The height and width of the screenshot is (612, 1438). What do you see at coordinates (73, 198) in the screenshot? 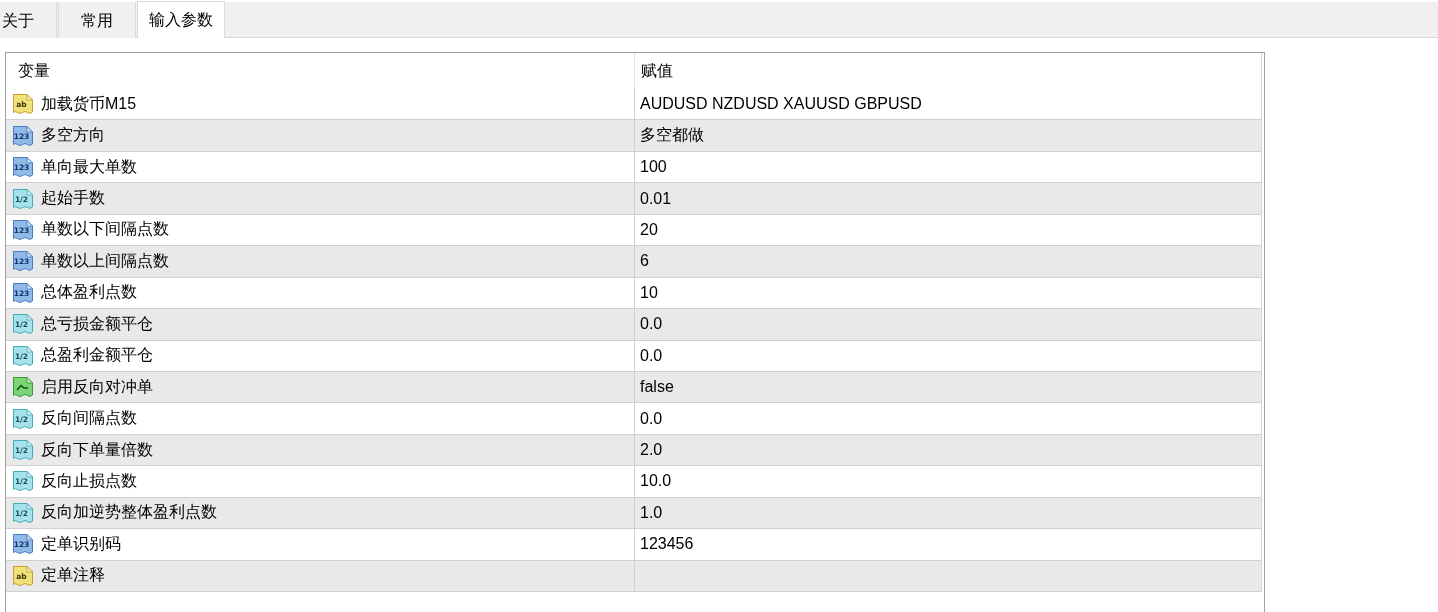
I see `parameter-name: 起始手数` at bounding box center [73, 198].